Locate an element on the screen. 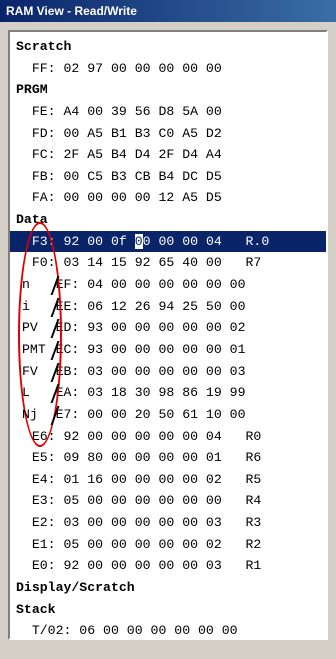 This screenshot has width=336, height=659. register-label: L is located at coordinates (26, 393).